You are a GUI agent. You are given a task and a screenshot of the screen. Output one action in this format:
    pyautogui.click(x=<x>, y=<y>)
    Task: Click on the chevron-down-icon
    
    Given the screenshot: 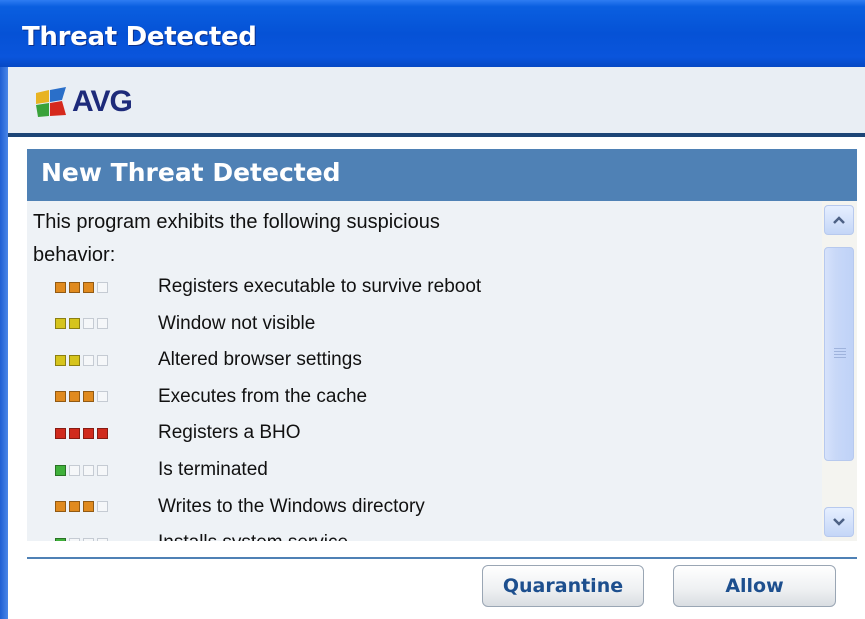 What is the action you would take?
    pyautogui.click(x=839, y=522)
    